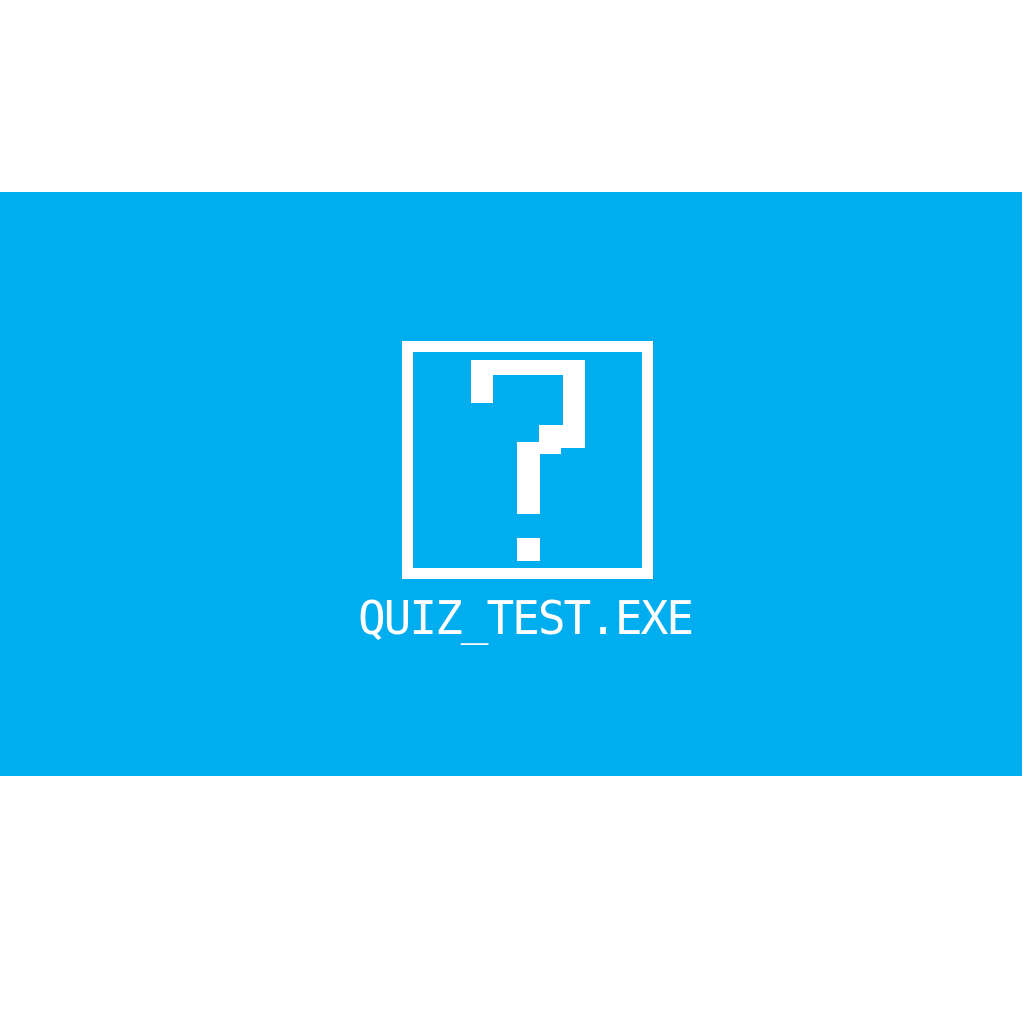 This screenshot has width=1024, height=1024. I want to click on question-mark-window-icon, so click(527, 460).